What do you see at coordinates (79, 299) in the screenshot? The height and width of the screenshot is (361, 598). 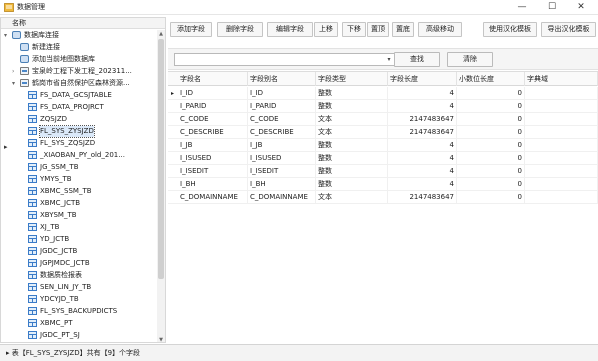 I see `tree-item: YDCYJD_TB` at bounding box center [79, 299].